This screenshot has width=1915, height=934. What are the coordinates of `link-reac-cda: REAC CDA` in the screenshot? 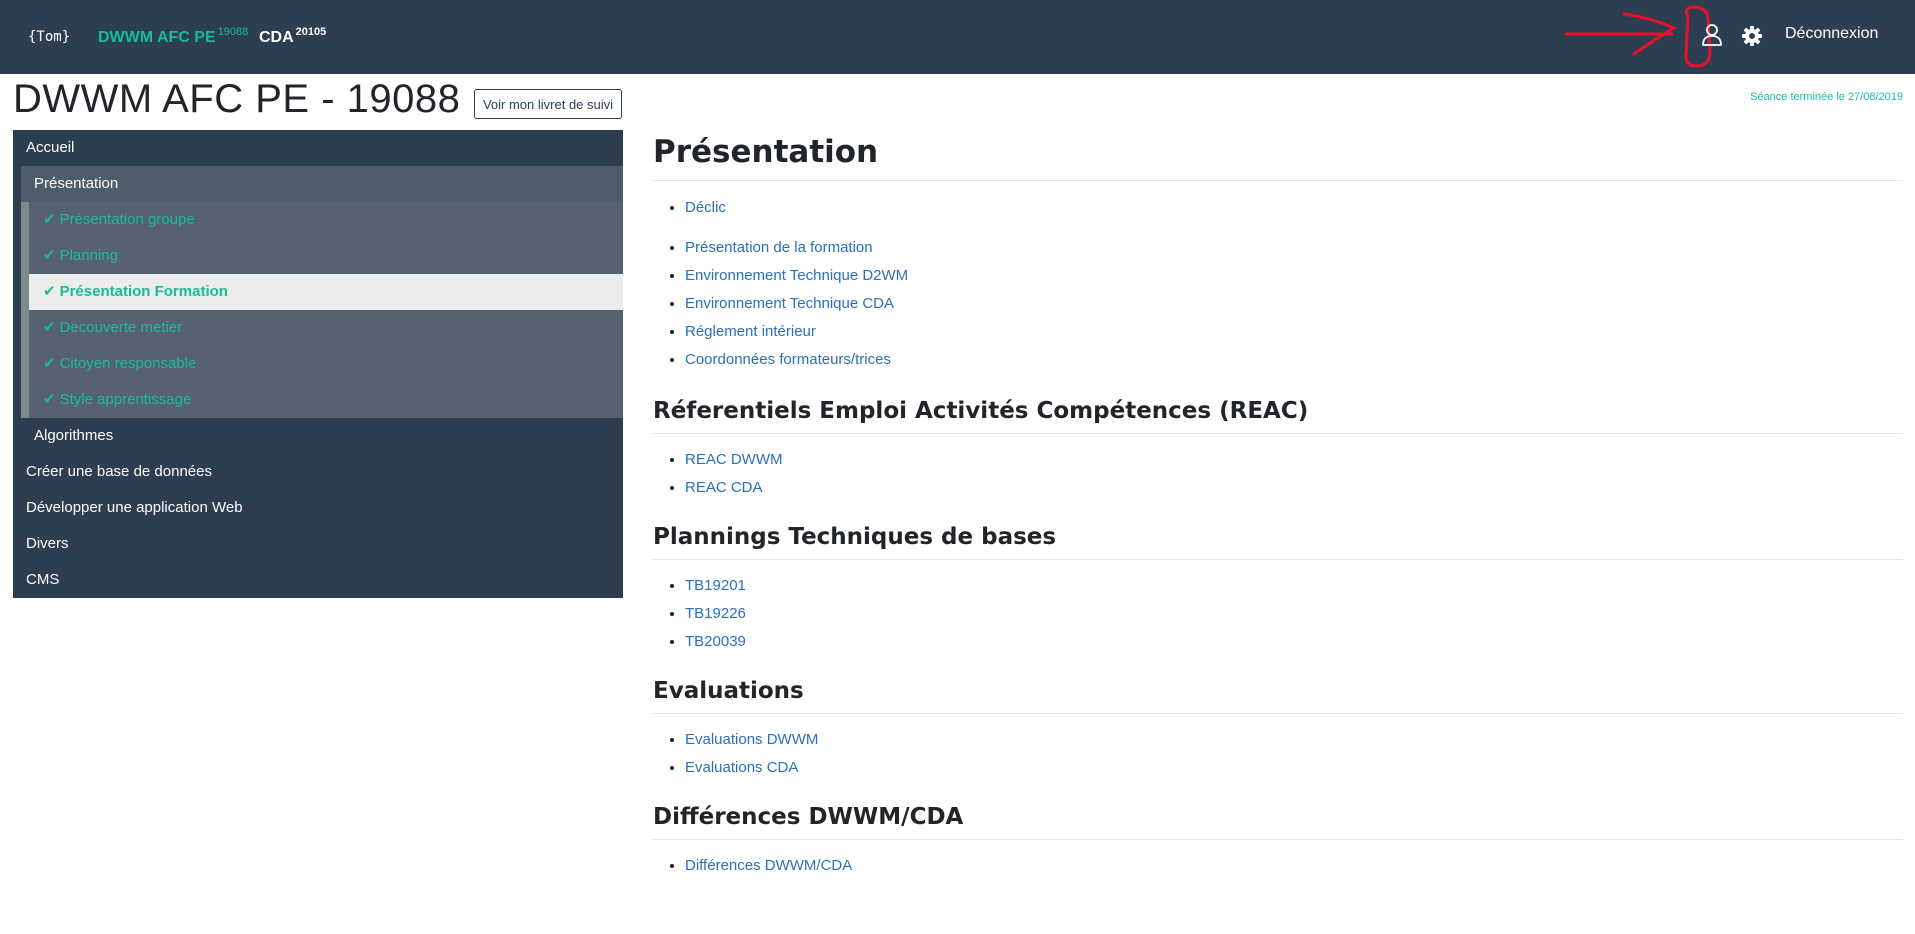 It's located at (724, 487).